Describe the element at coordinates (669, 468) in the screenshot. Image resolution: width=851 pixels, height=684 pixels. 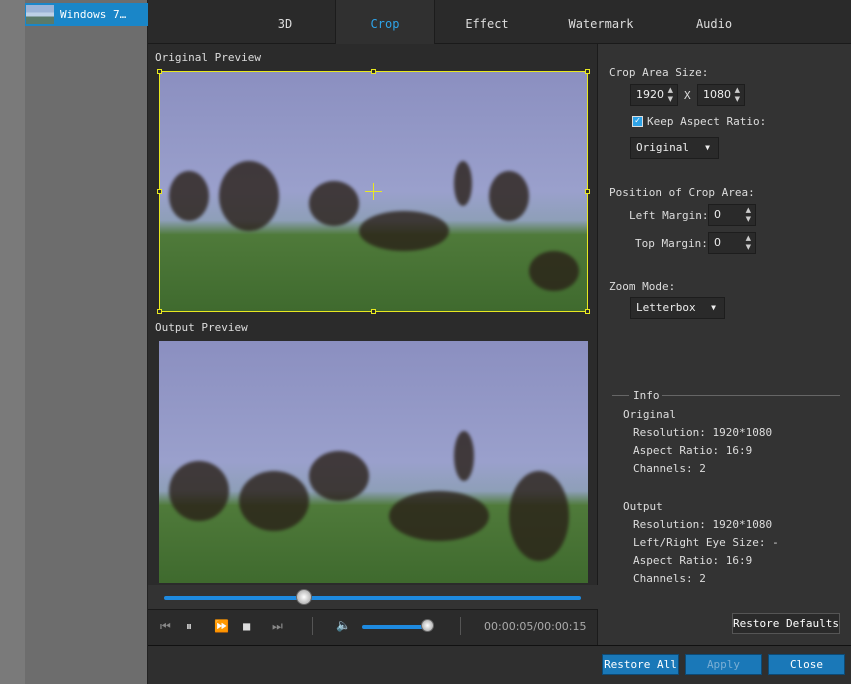
I see `original-channels: Channels: 2` at that location.